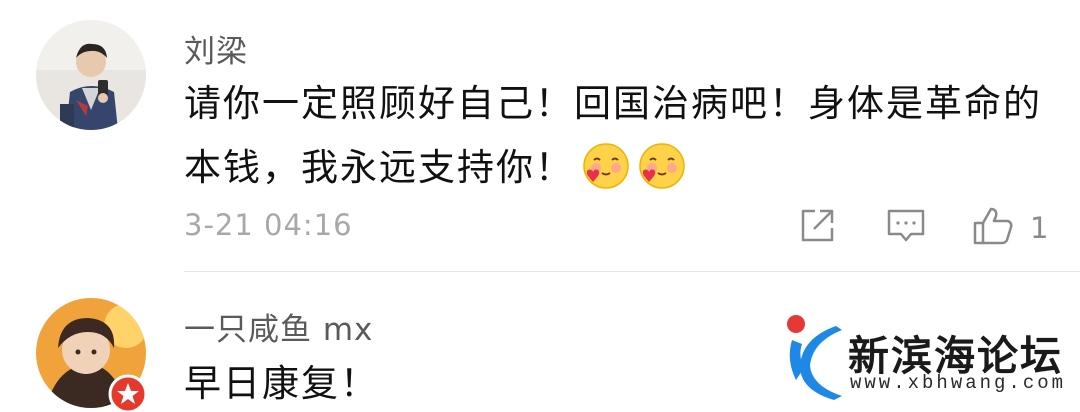 Image resolution: width=1080 pixels, height=412 pixels. I want to click on watermark-url: www.xbhwang.com, so click(958, 383).